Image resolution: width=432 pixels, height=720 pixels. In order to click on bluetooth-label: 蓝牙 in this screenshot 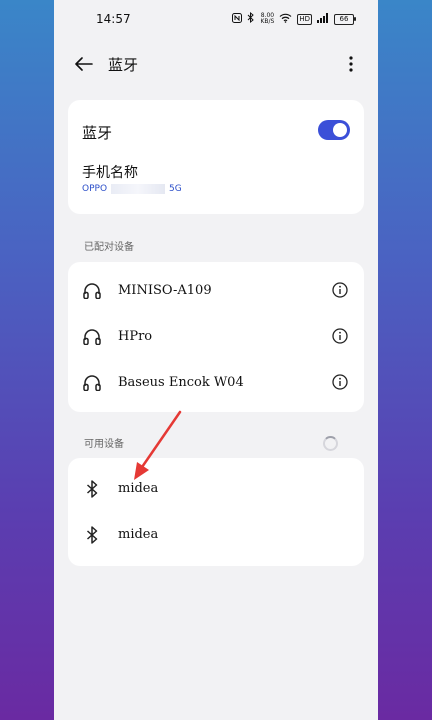, I will do `click(97, 133)`.